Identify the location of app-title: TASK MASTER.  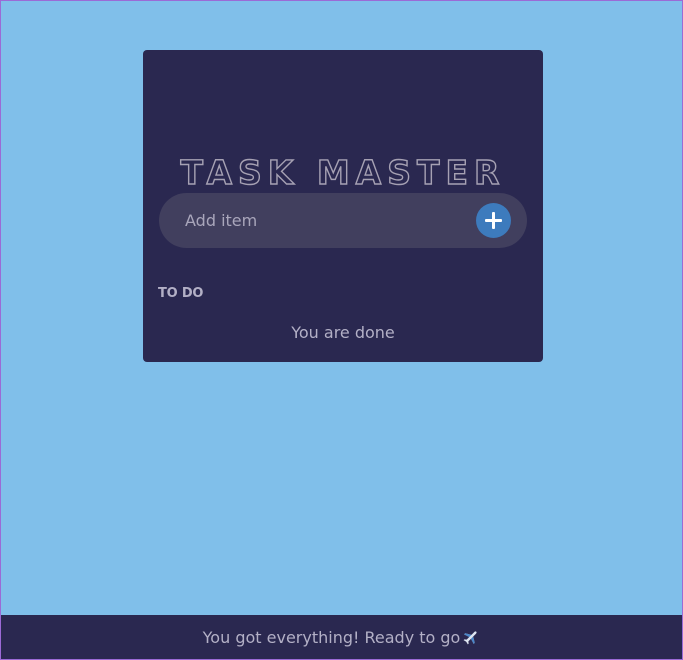
(343, 172).